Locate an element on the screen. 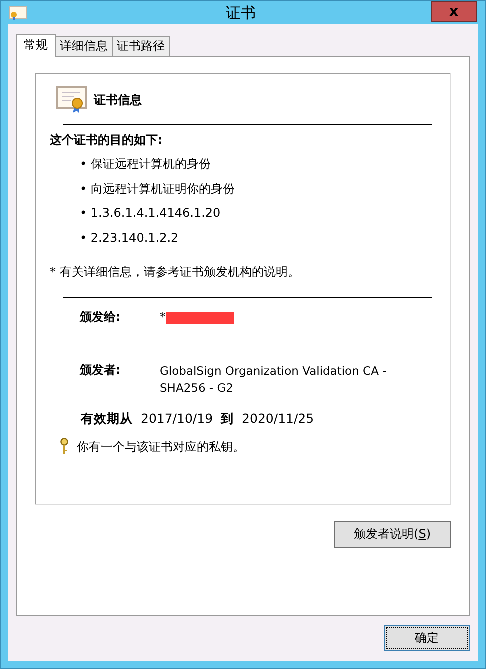 This screenshot has height=669, width=486. key-icon is located at coordinates (64, 447).